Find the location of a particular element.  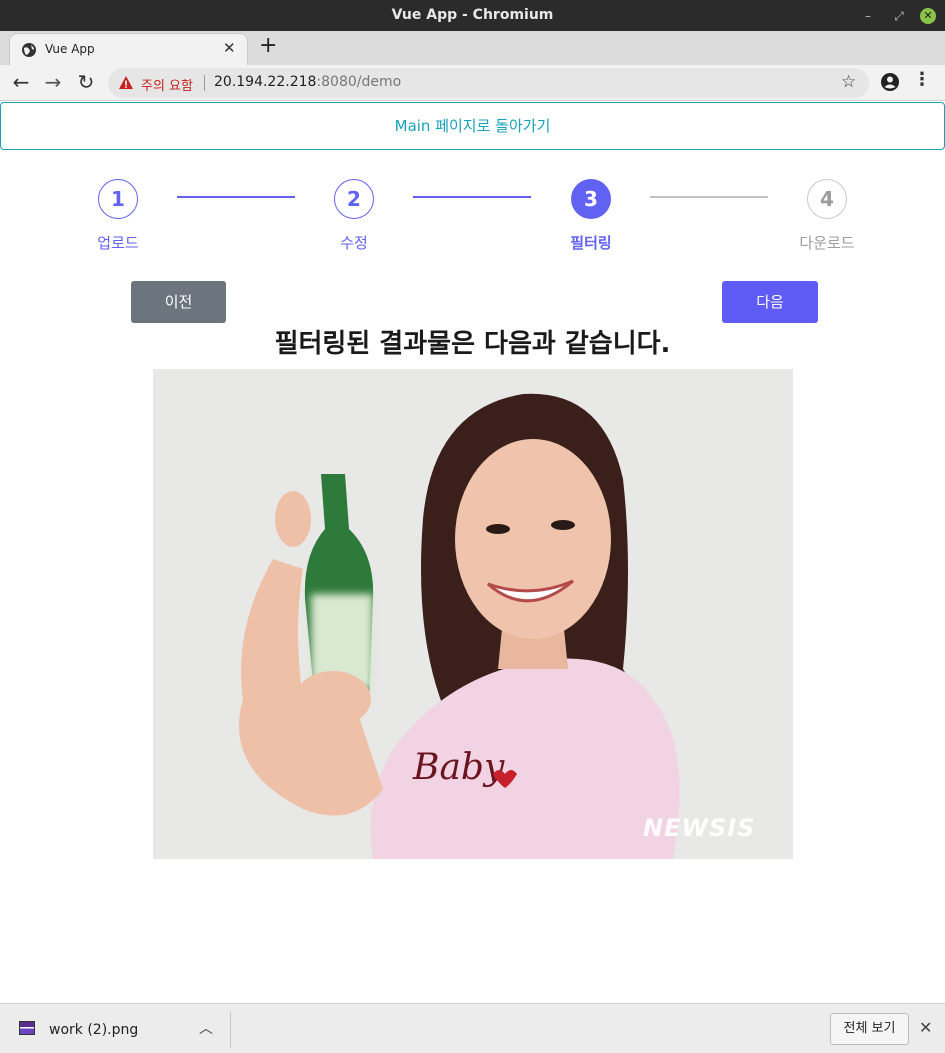

account-icon is located at coordinates (890, 82).